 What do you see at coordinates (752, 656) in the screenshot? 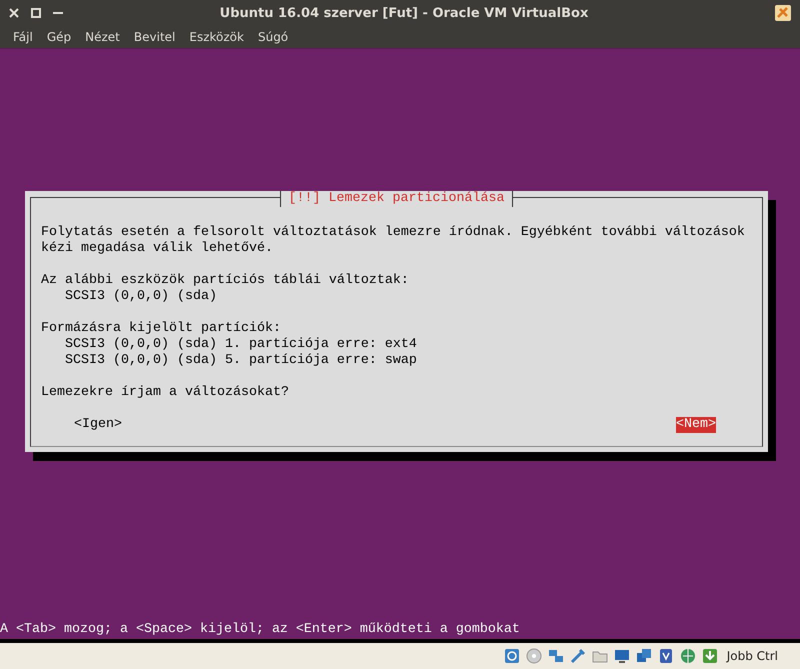
I see `host-key: Jobb Ctrl` at bounding box center [752, 656].